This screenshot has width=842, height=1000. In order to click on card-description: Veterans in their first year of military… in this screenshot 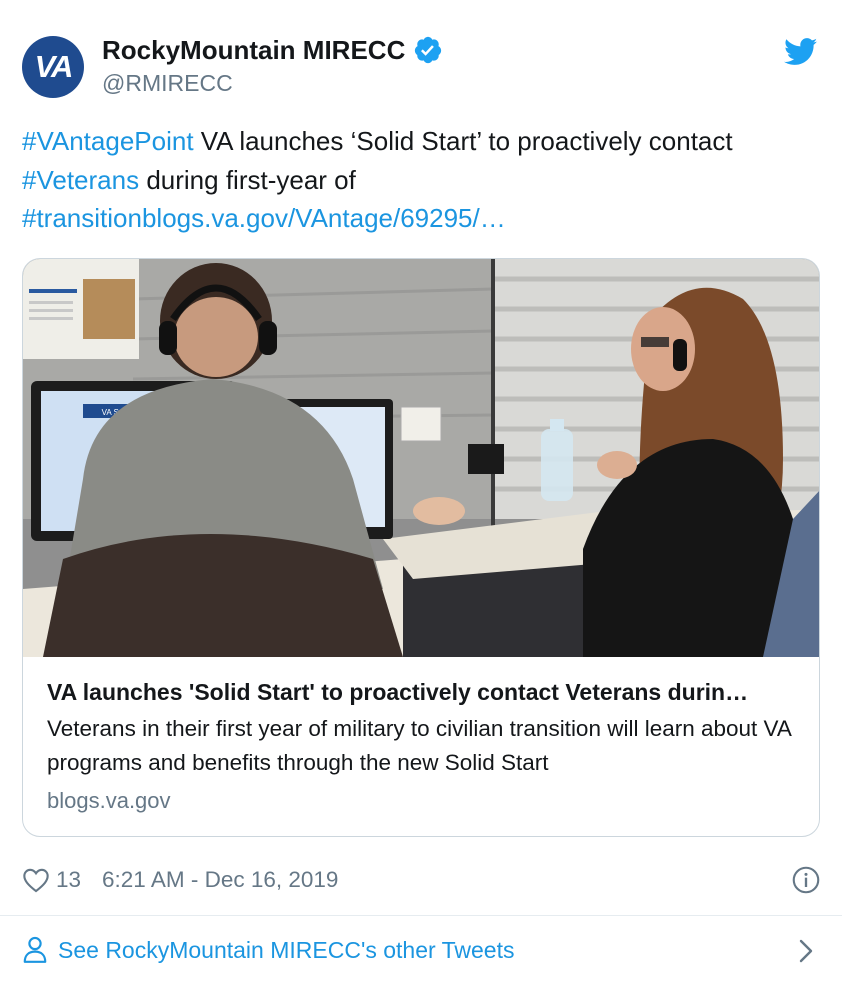, I will do `click(419, 745)`.